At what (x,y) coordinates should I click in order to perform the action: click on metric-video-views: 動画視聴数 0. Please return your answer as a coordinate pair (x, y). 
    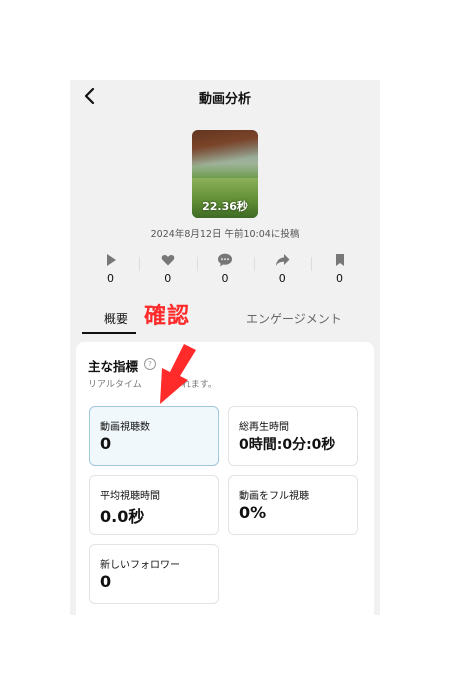
    Looking at the image, I should click on (154, 436).